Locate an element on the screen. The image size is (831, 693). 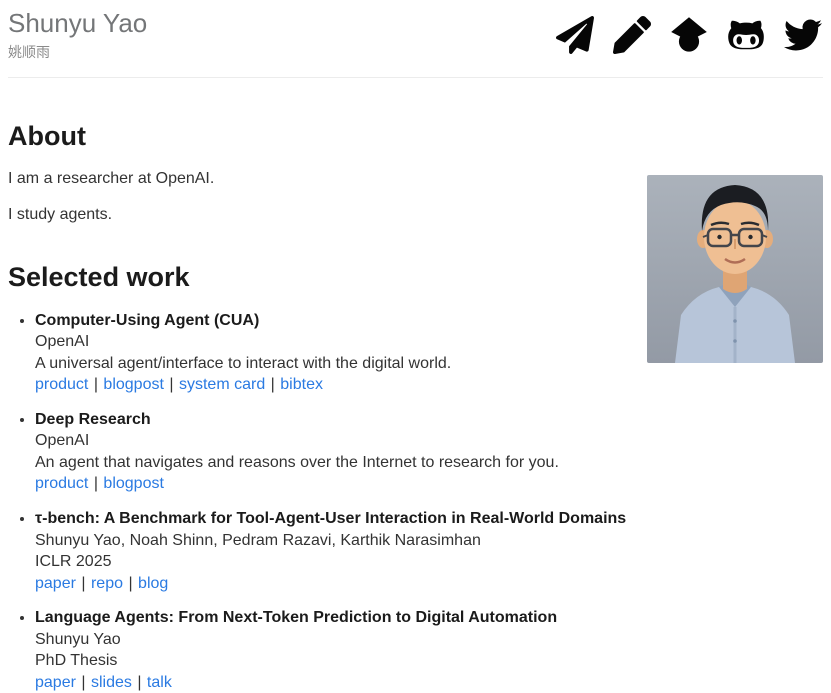
github-icon is located at coordinates (746, 35).